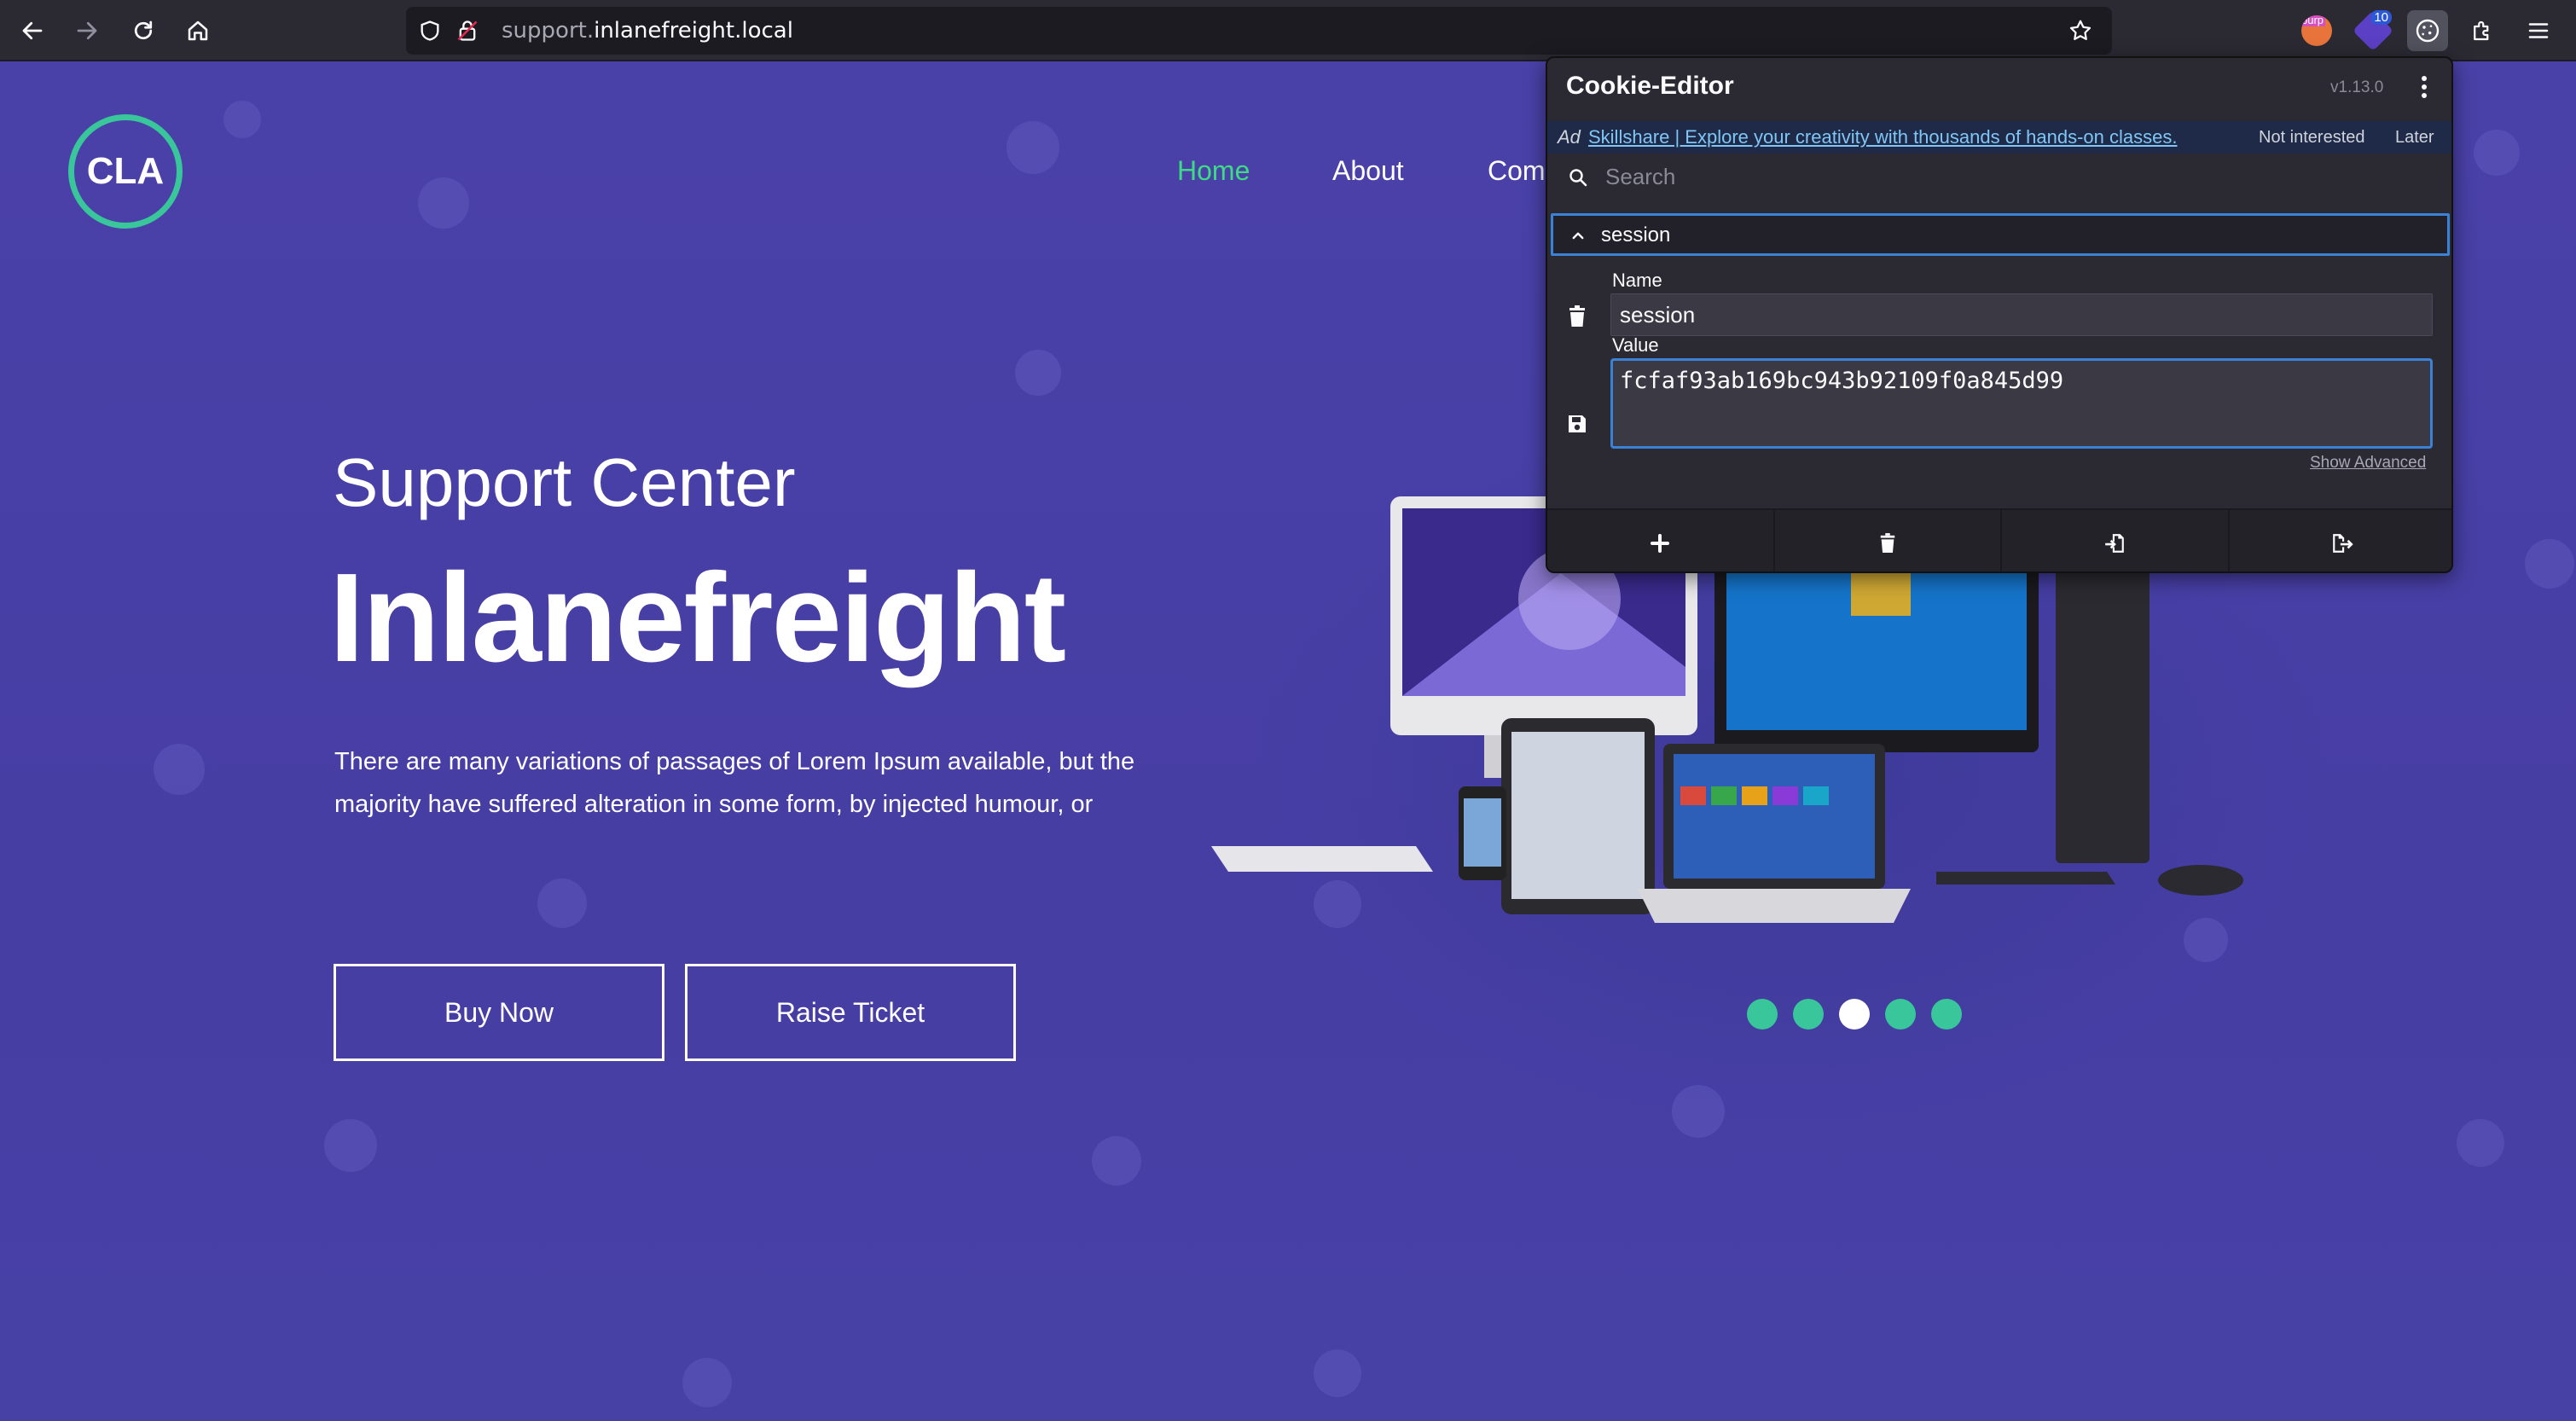 The image size is (2576, 1421). I want to click on burp-label: burp, so click(2313, 20).